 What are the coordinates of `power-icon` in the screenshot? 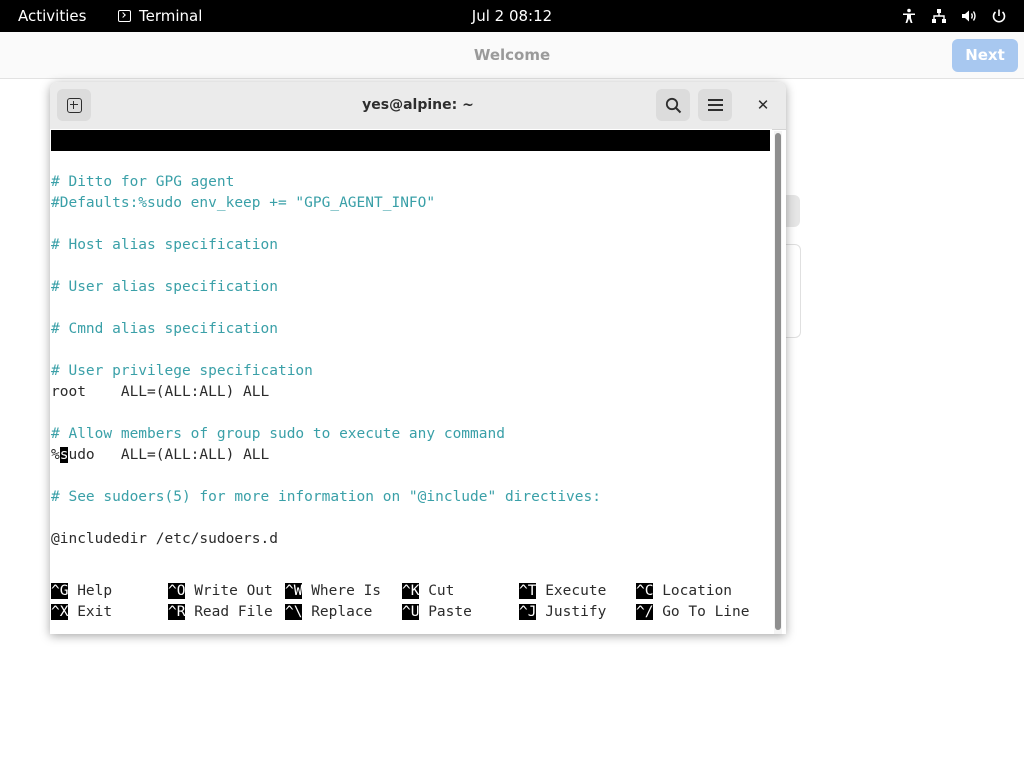 It's located at (999, 16).